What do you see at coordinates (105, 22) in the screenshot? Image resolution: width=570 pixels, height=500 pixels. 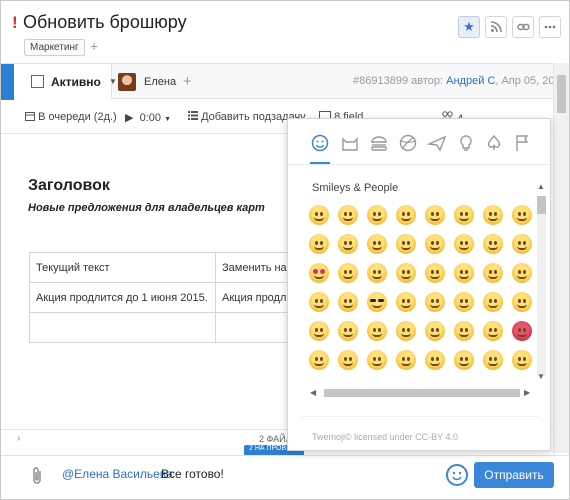 I see `task-title: Обновить брошюру` at bounding box center [105, 22].